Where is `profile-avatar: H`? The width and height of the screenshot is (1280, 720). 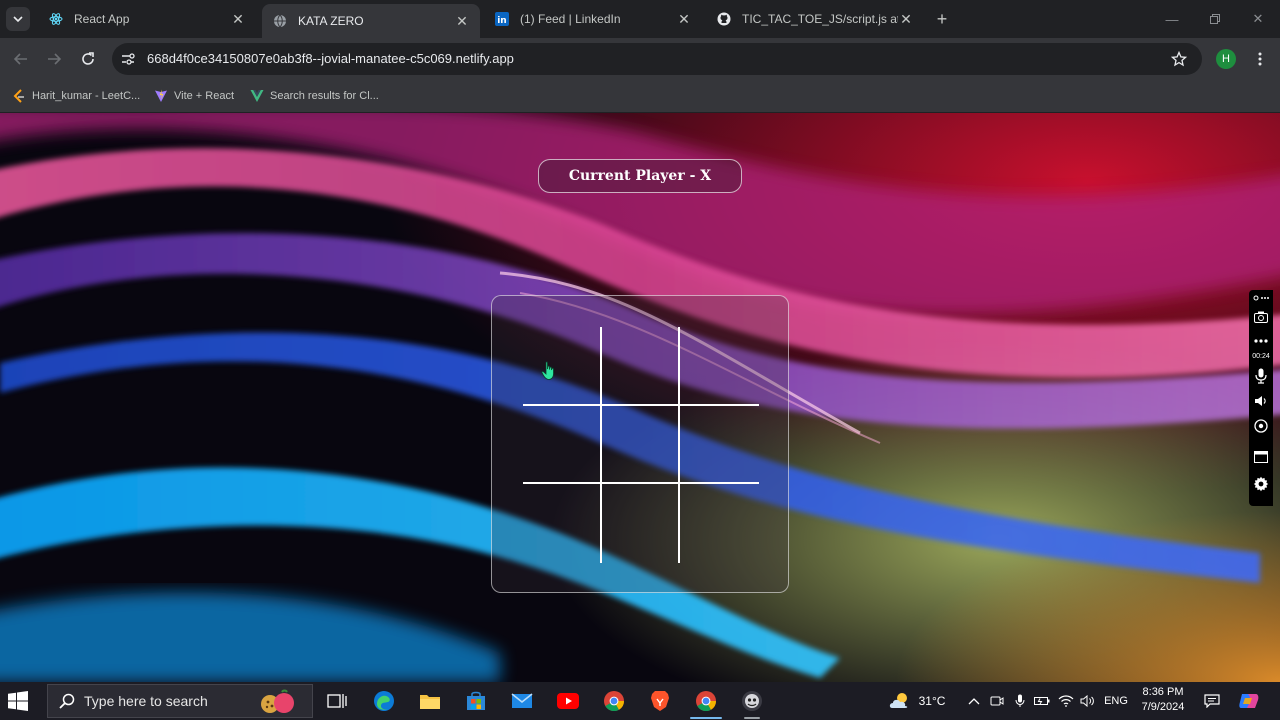 profile-avatar: H is located at coordinates (1226, 59).